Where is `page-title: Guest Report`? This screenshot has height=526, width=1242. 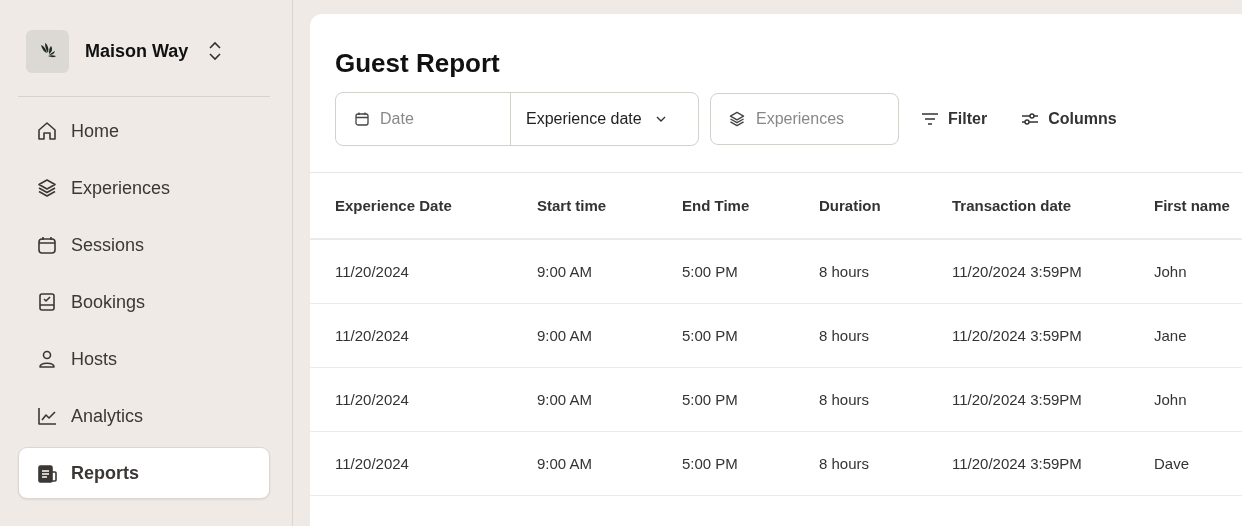
page-title: Guest Report is located at coordinates (418, 63).